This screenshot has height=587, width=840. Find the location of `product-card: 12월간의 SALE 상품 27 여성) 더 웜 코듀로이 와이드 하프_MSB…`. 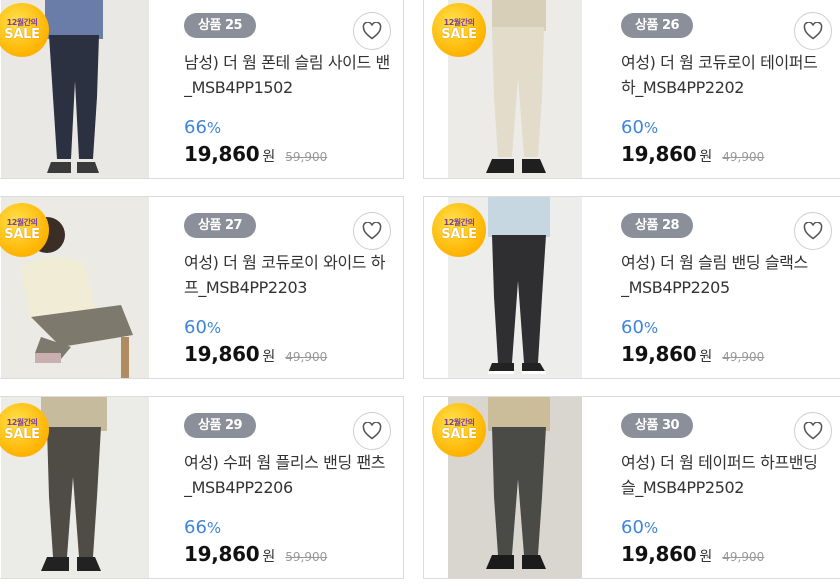

product-card: 12월간의 SALE 상품 27 여성) 더 웜 코듀로이 와이드 하프_MSB… is located at coordinates (202, 287).